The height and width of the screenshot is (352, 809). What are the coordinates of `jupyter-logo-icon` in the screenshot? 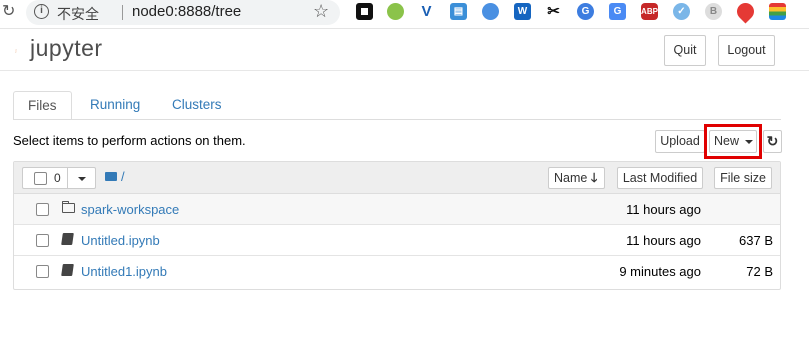 It's located at (22, 51).